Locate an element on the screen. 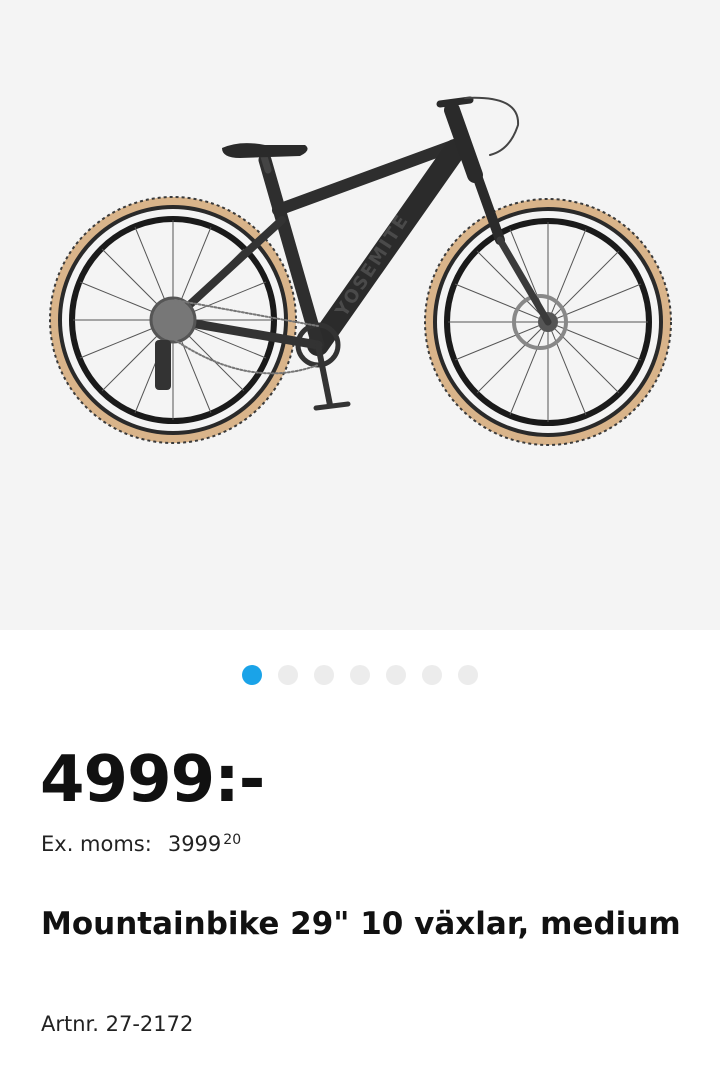 This screenshot has height=1066, width=720. price-ex-vat: Ex. moms: 3999 20 is located at coordinates (141, 844).